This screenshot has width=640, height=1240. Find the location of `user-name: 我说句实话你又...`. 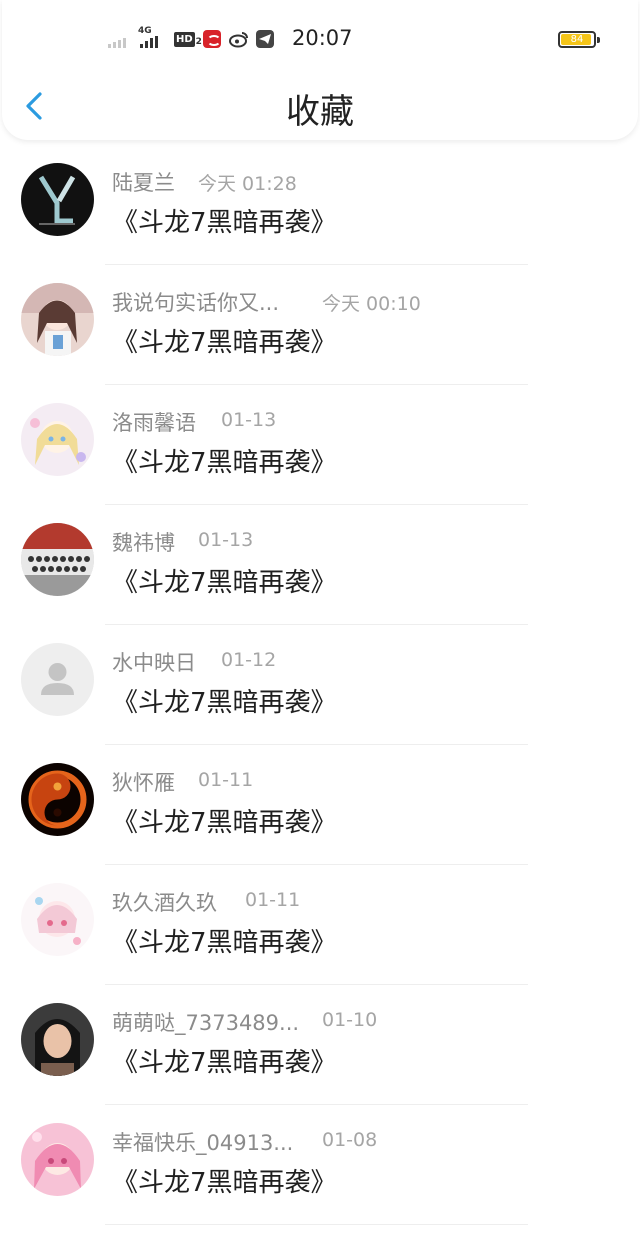

user-name: 我说句实话你又... is located at coordinates (196, 303).